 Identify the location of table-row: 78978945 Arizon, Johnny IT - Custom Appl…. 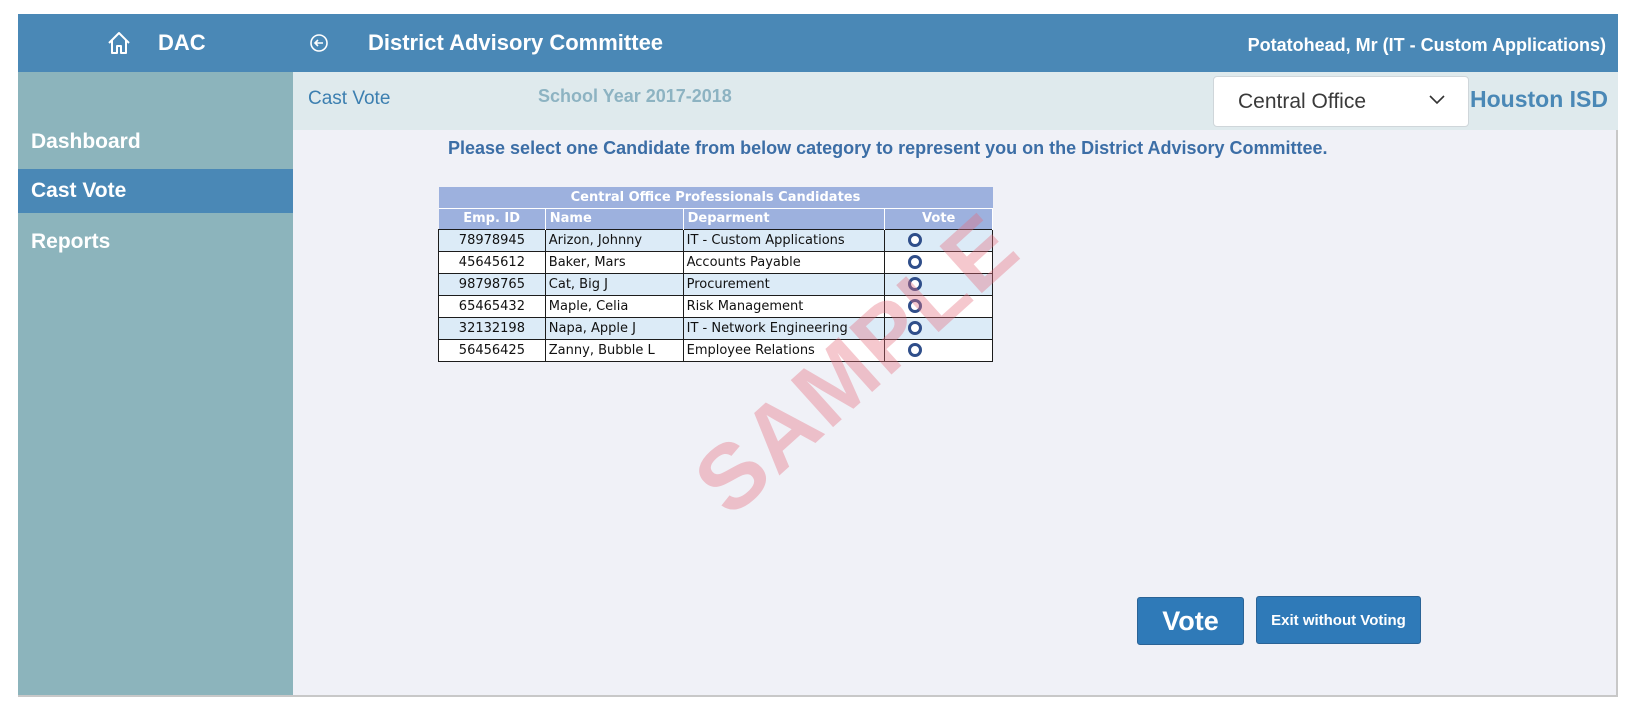
(715, 240).